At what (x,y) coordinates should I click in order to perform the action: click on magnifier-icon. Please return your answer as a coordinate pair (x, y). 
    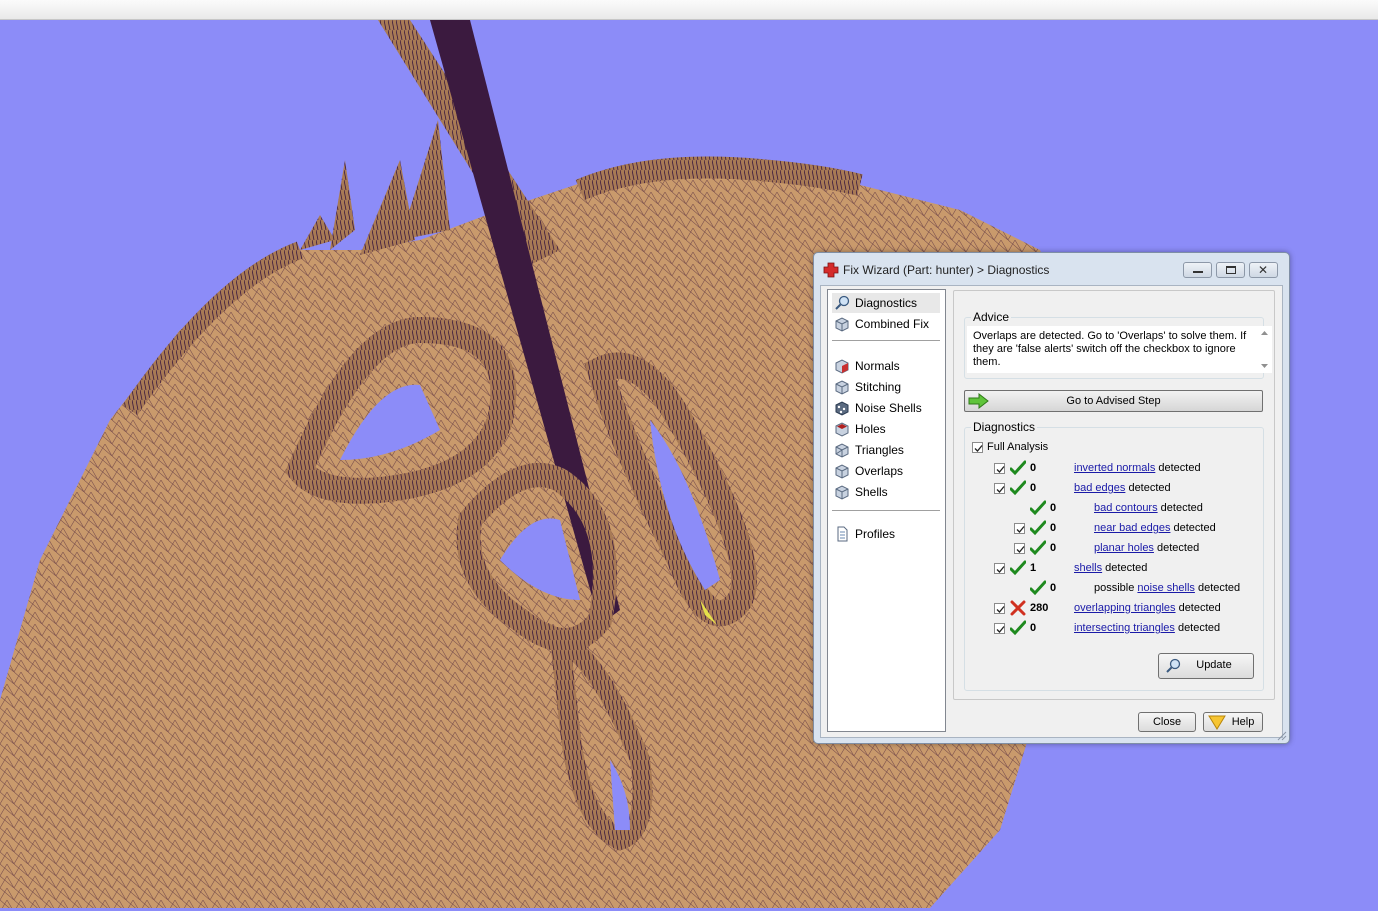
    Looking at the image, I should click on (842, 303).